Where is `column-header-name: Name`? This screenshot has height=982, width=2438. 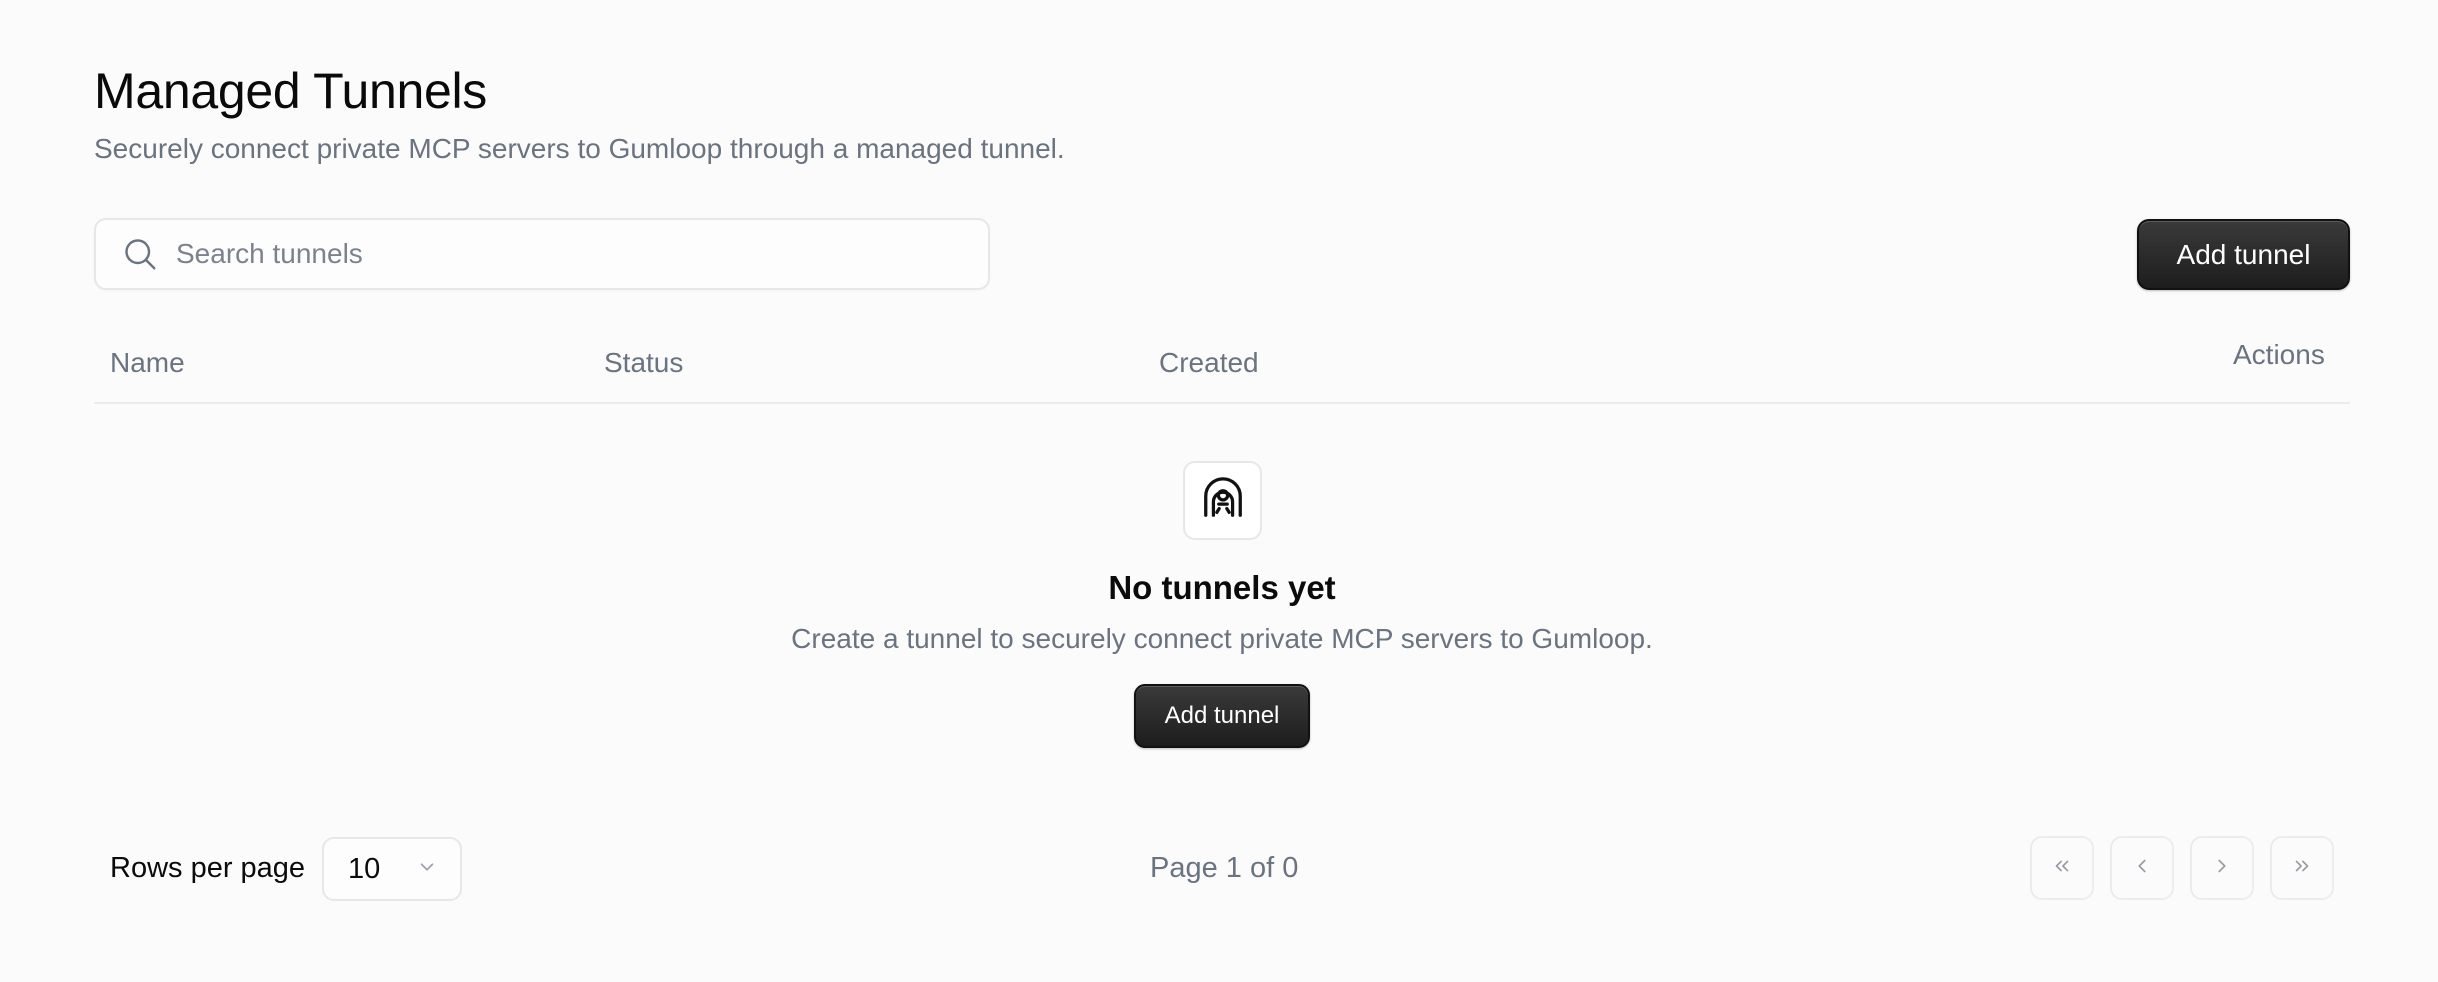 column-header-name: Name is located at coordinates (147, 362).